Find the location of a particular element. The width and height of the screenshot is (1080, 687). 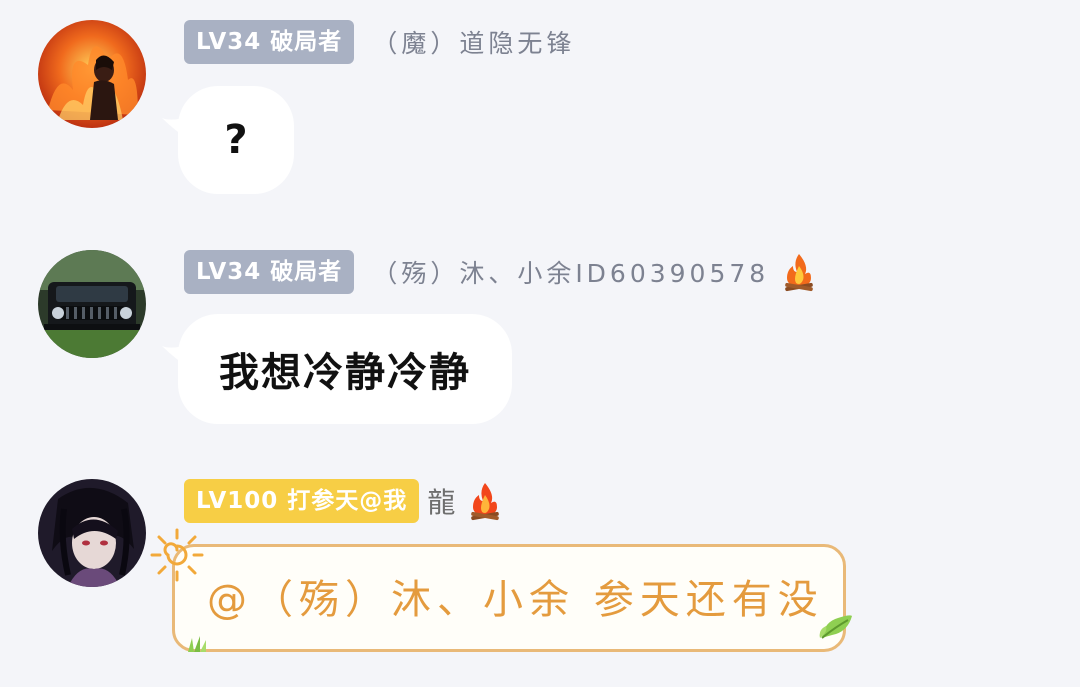

leaf-icon is located at coordinates (836, 626).